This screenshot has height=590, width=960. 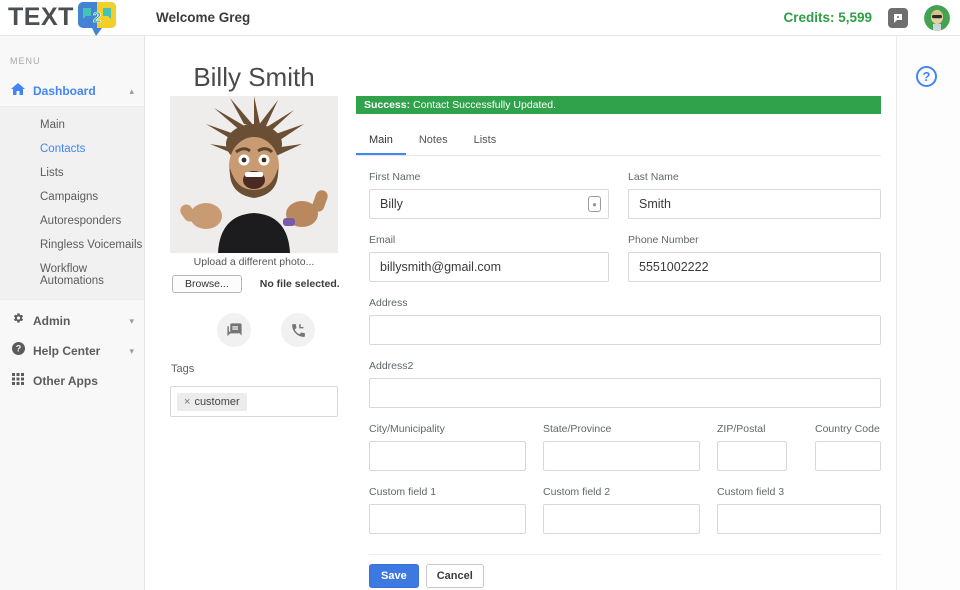 I want to click on phone-label: Phone Number, so click(x=663, y=240).